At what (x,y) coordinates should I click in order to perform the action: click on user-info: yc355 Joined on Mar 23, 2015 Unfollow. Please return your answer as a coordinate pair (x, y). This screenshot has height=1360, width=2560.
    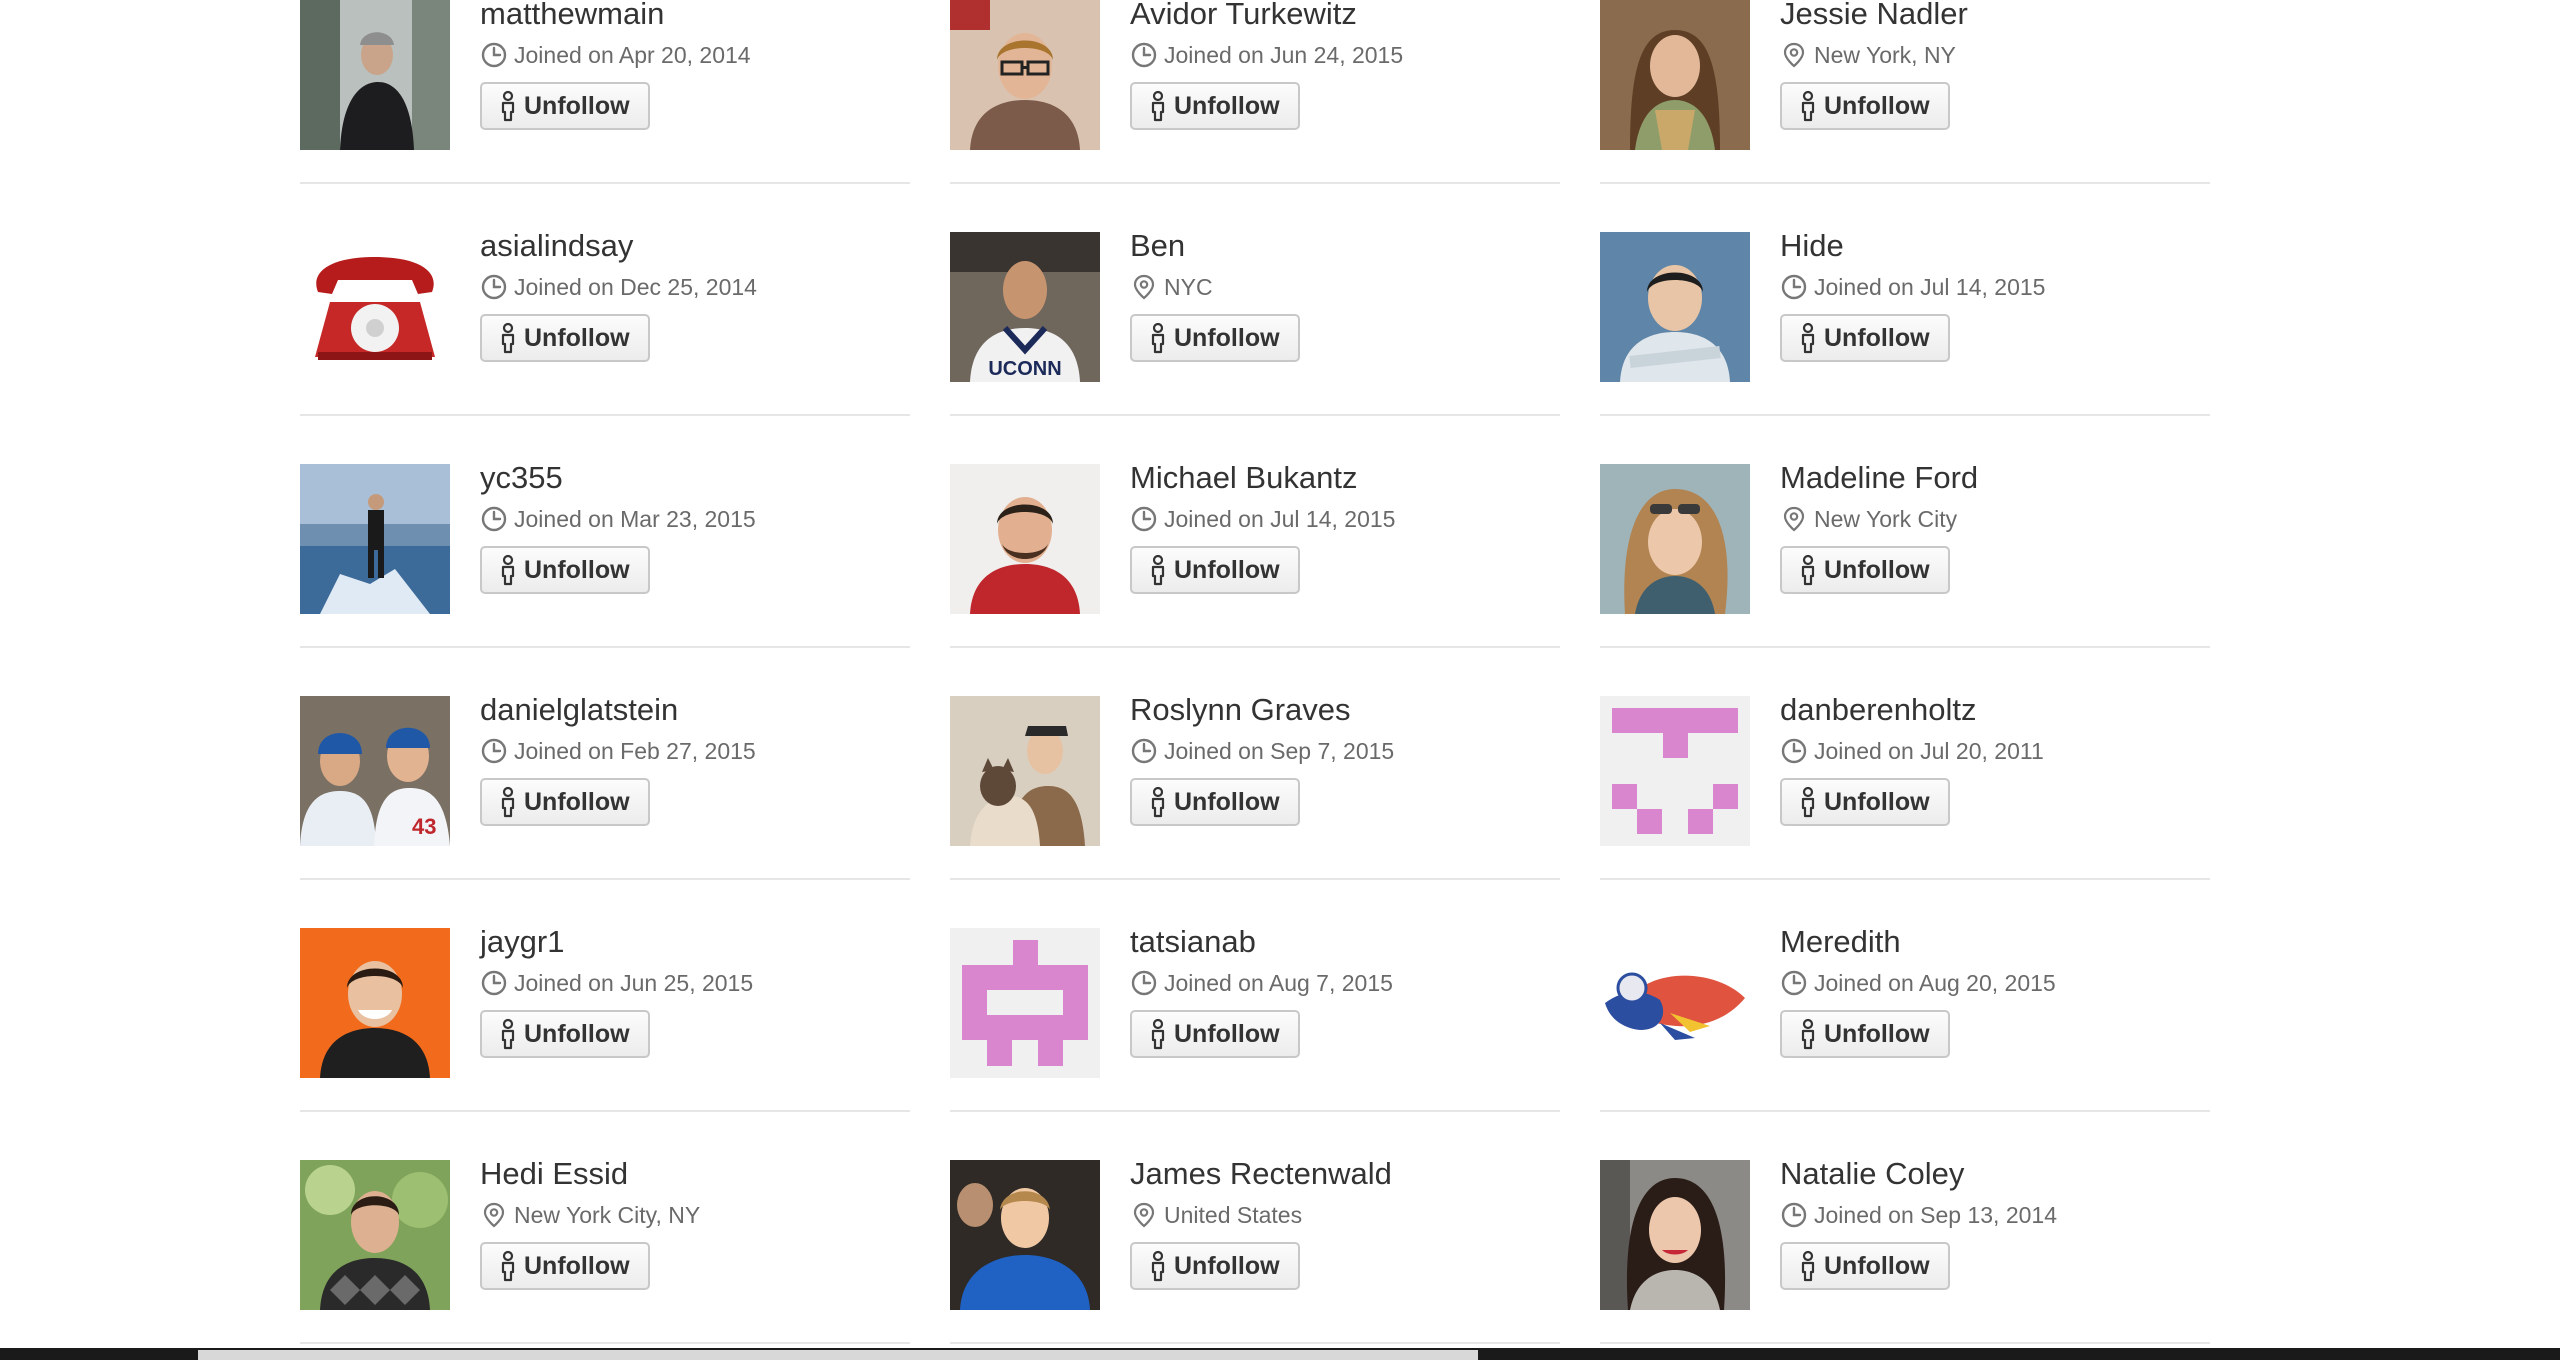
    Looking at the image, I should click on (618, 527).